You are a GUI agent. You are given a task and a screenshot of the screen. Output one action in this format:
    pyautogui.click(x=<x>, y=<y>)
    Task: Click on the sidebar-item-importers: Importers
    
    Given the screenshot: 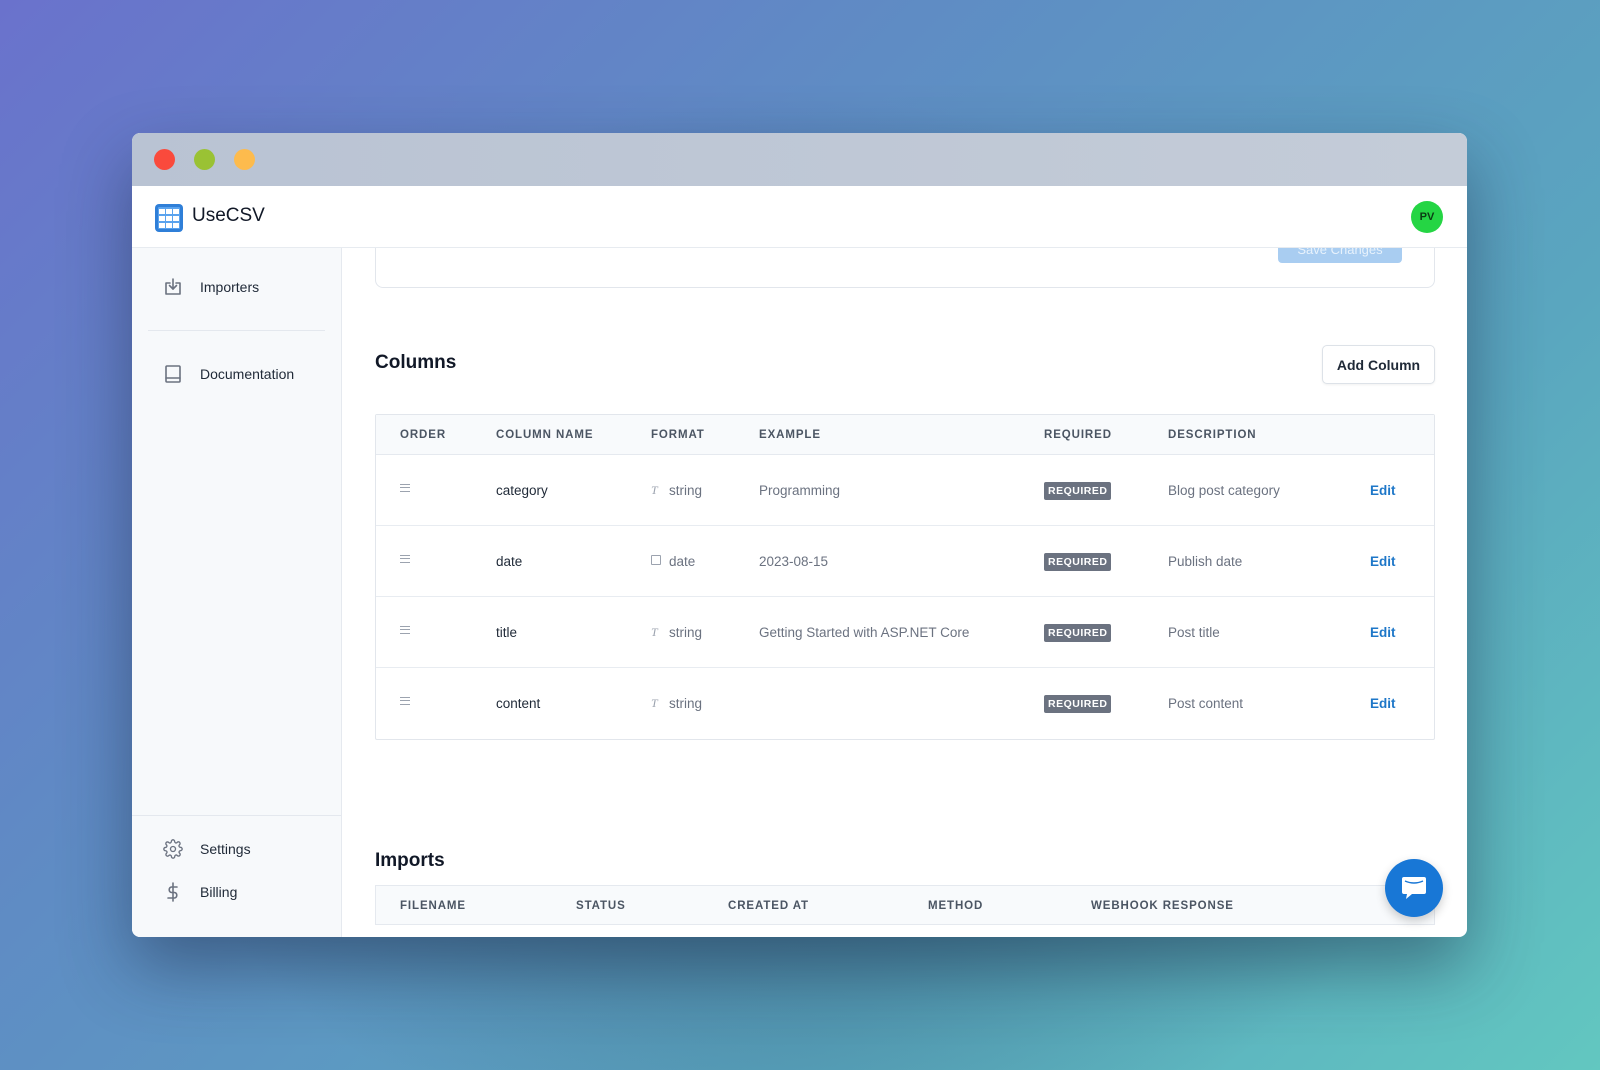 What is the action you would take?
    pyautogui.click(x=210, y=287)
    